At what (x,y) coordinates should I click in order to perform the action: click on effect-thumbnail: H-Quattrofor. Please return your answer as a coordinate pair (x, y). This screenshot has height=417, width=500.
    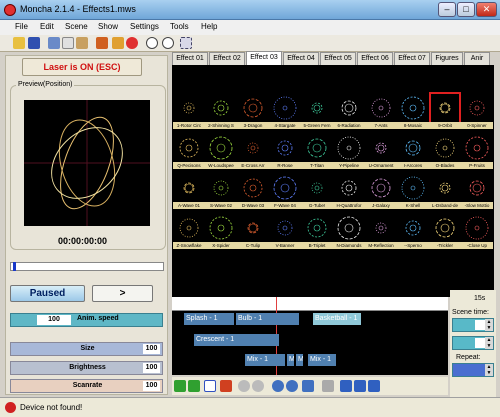
    Looking at the image, I should click on (349, 191).